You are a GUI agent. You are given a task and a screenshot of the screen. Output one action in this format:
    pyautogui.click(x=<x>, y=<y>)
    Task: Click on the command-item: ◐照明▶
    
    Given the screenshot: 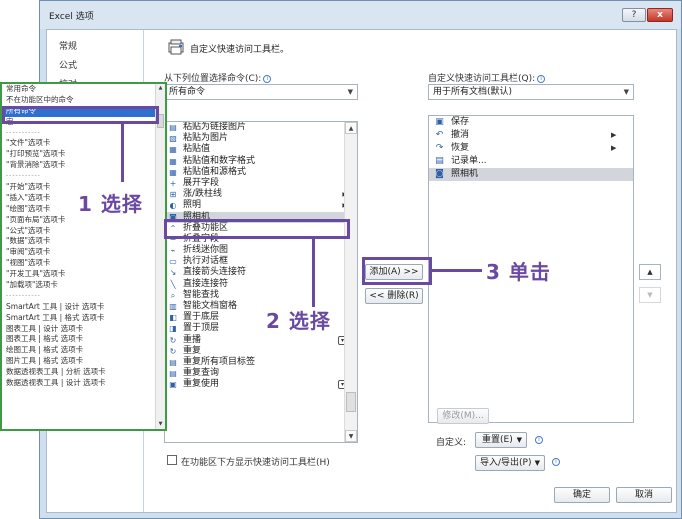 What is the action you would take?
    pyautogui.click(x=261, y=205)
    